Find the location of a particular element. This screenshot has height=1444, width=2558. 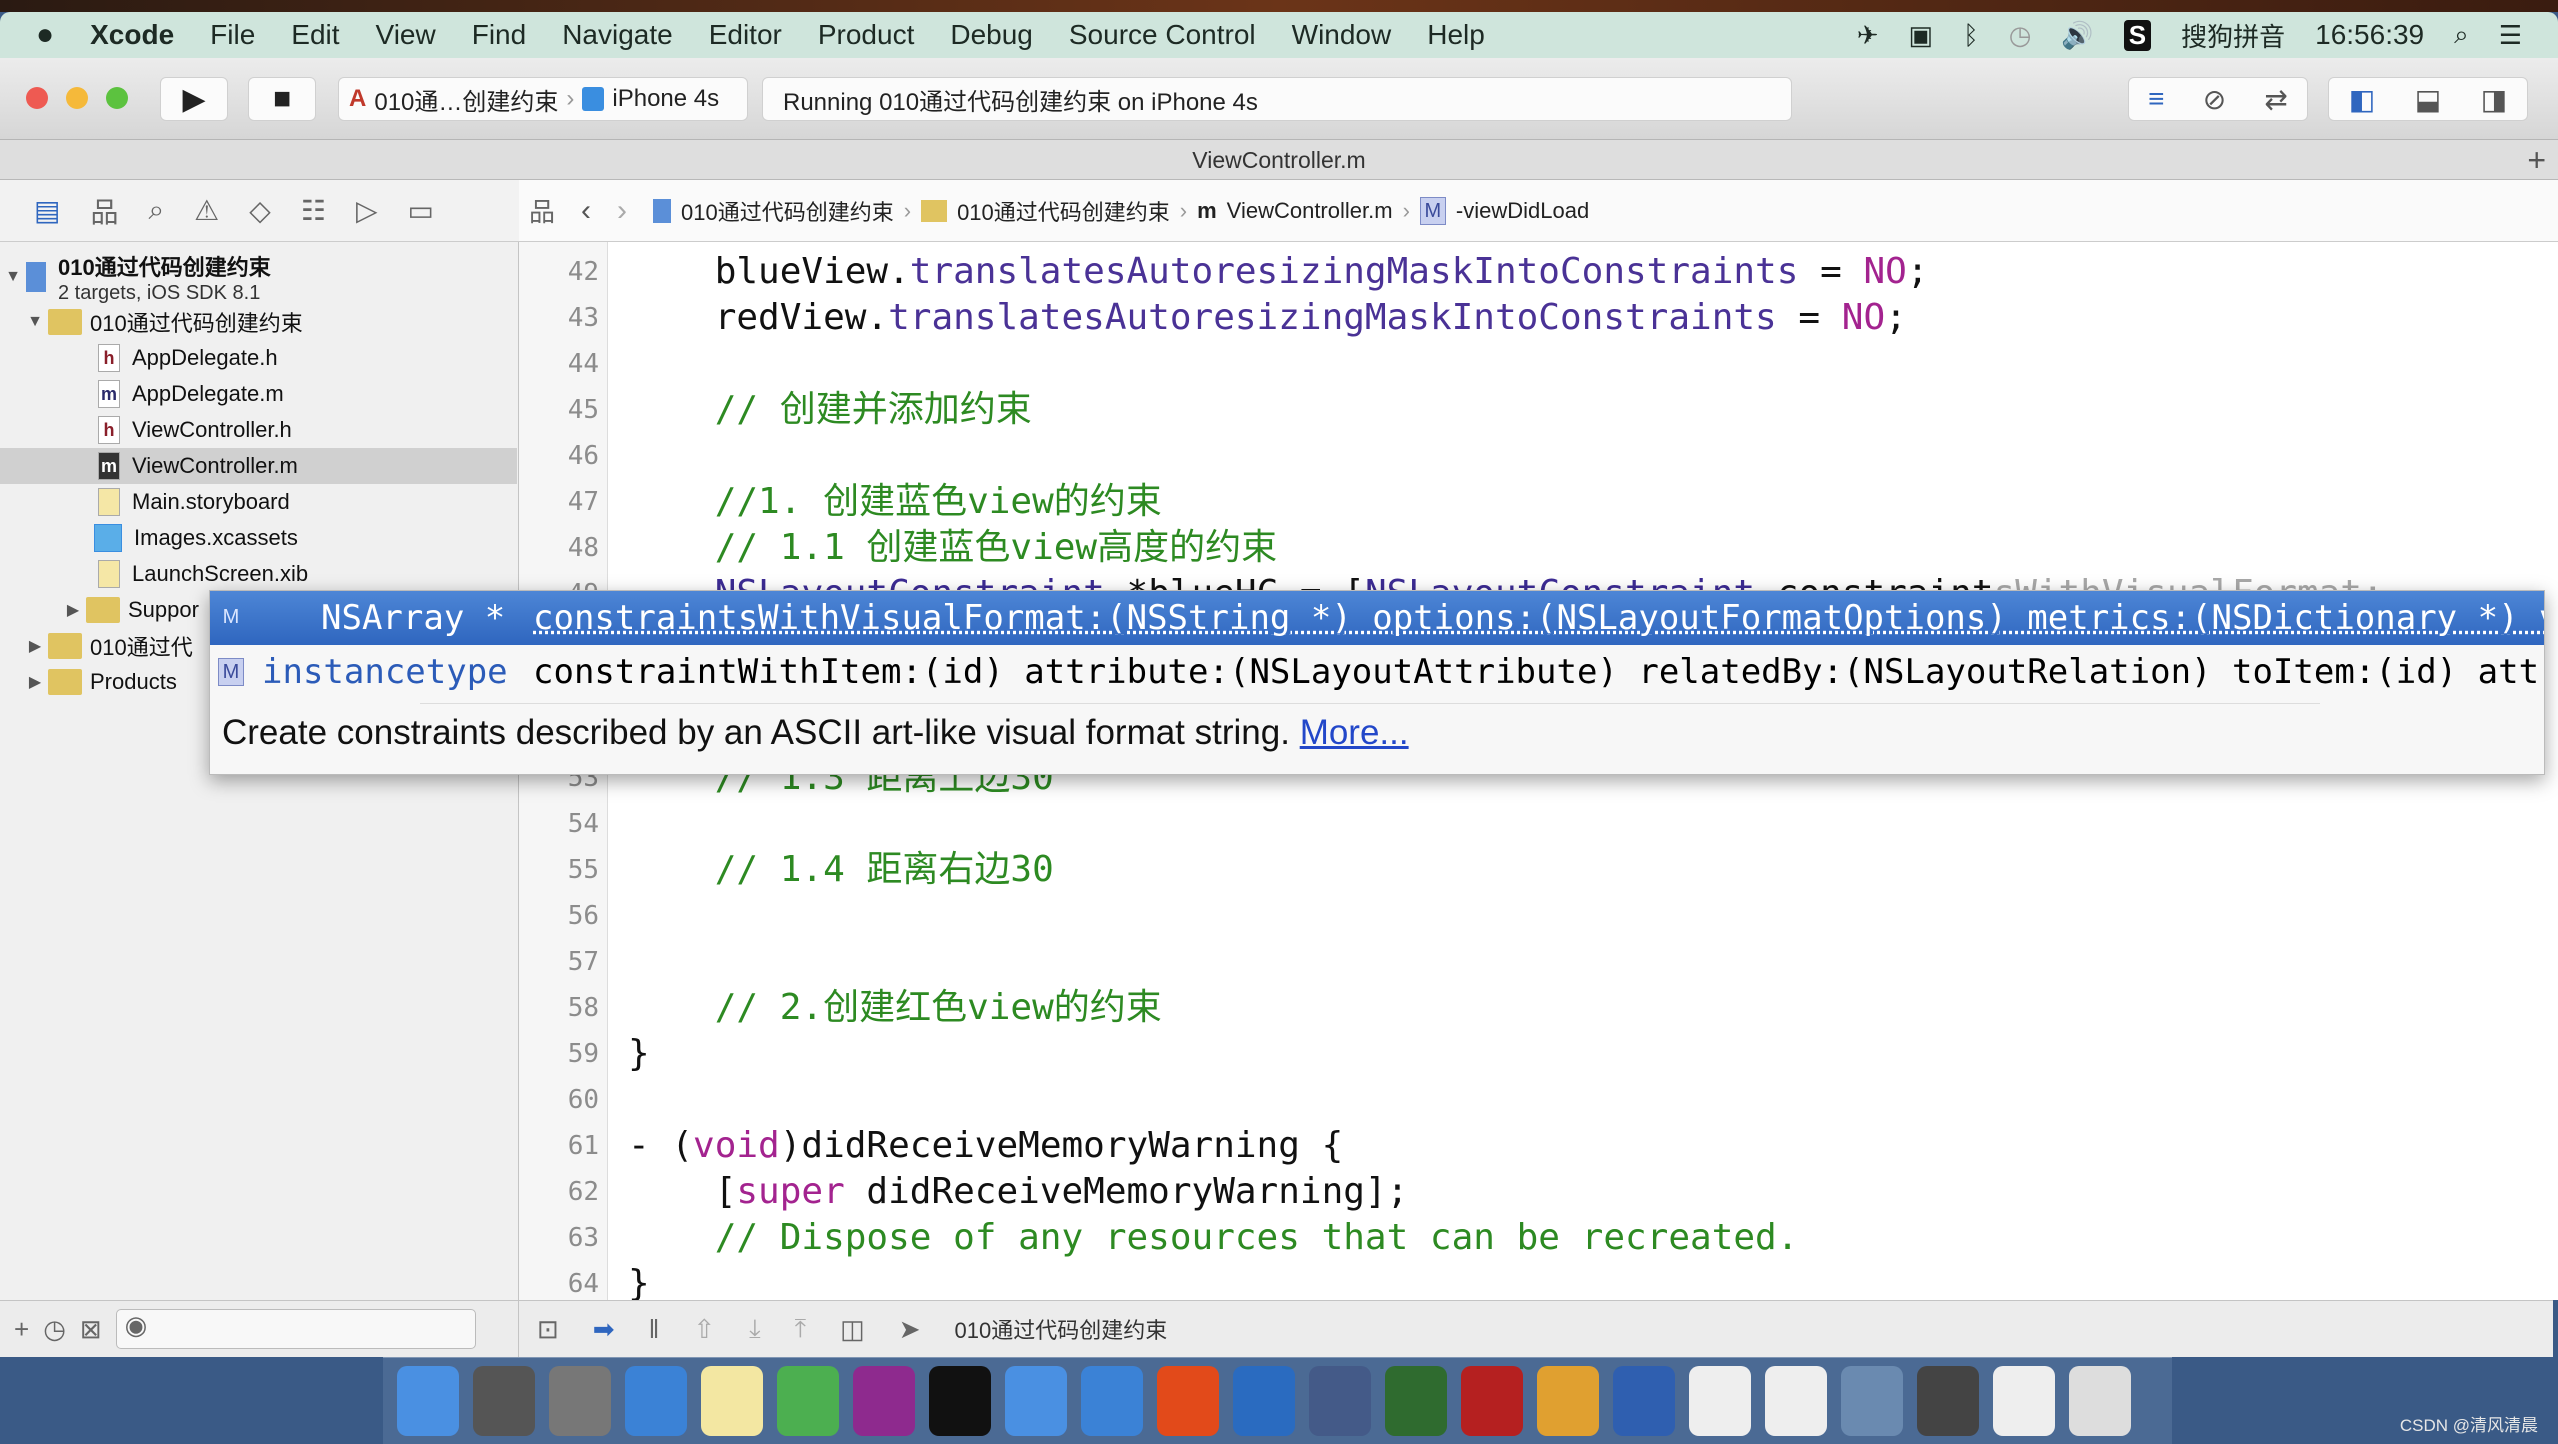

document-dock-icon is located at coordinates (2024, 1401).